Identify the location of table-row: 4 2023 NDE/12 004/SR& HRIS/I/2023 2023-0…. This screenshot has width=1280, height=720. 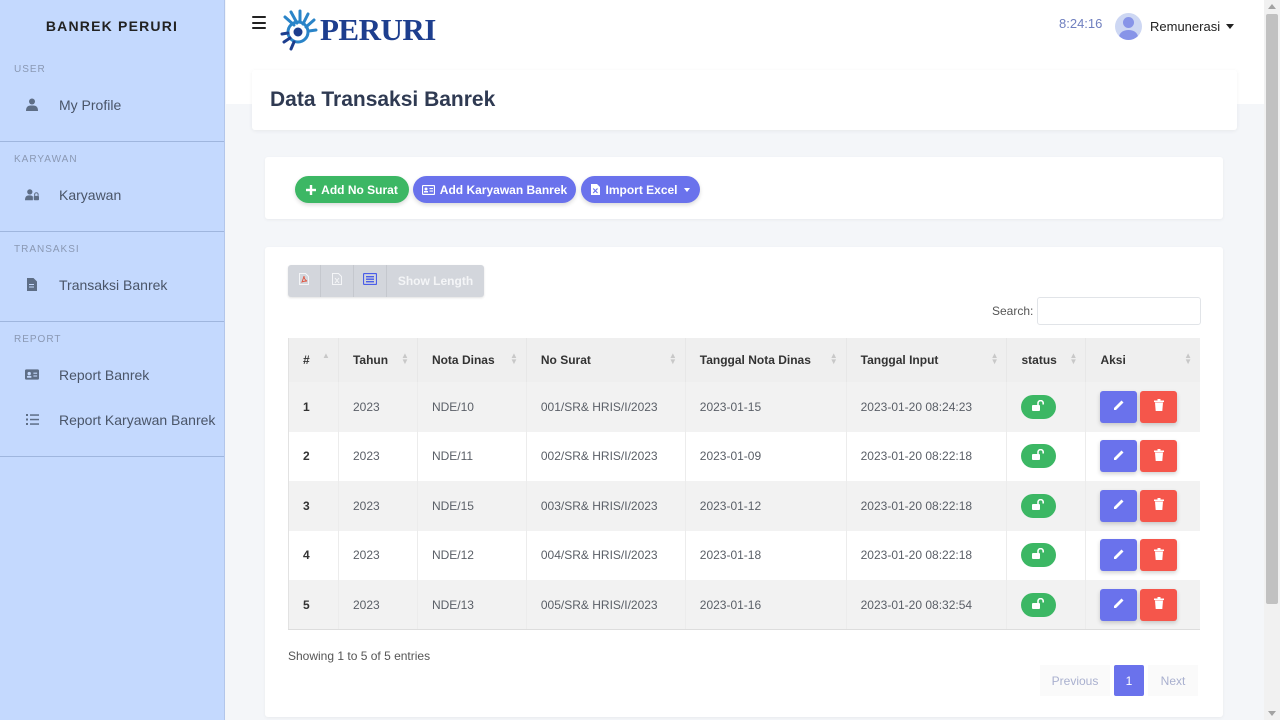
(744, 555).